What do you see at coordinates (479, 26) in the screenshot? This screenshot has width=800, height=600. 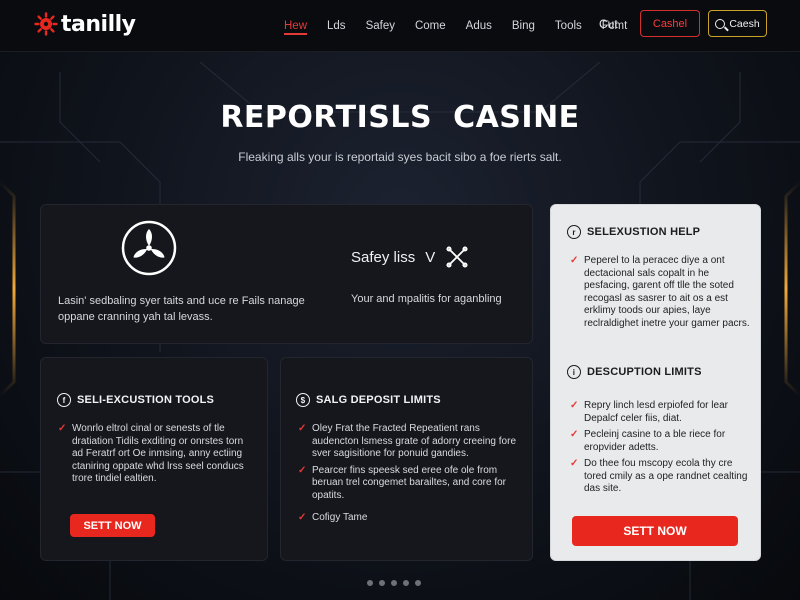 I see `nav-link-adus: Adus` at bounding box center [479, 26].